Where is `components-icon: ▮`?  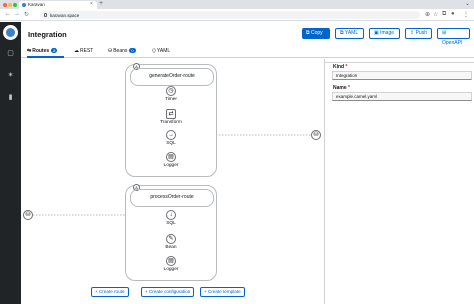 components-icon: ▮ is located at coordinates (10, 97).